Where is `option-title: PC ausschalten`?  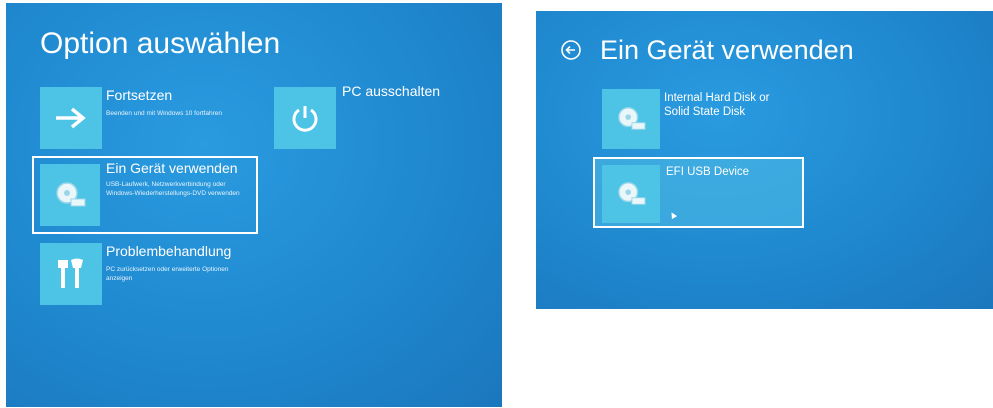
option-title: PC ausschalten is located at coordinates (391, 91).